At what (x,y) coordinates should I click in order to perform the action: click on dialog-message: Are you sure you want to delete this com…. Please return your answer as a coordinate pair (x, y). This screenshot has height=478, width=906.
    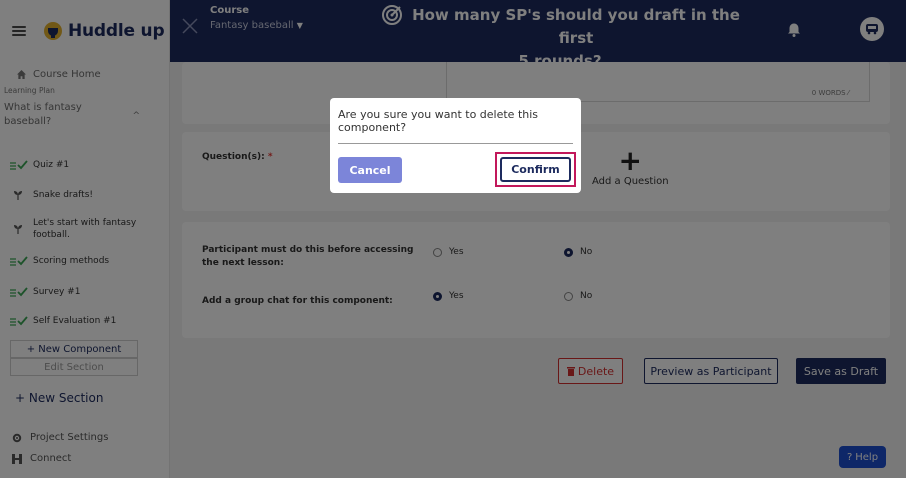
    Looking at the image, I should click on (438, 121).